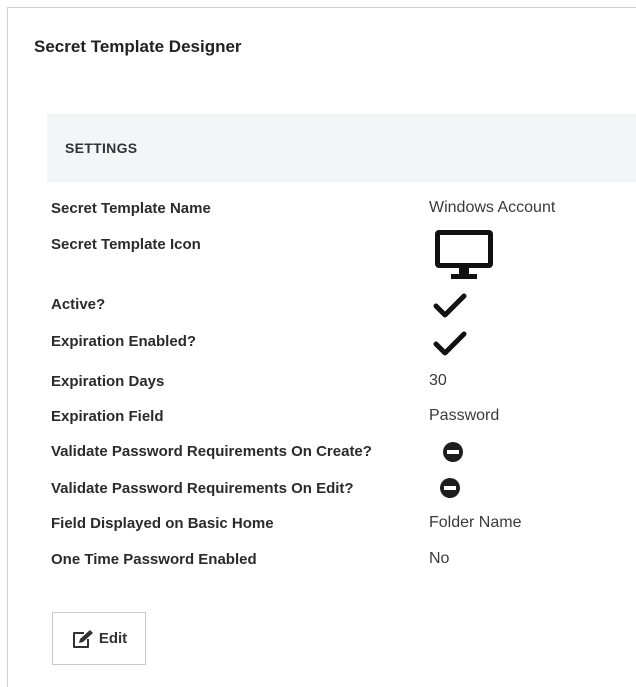 The height and width of the screenshot is (687, 636). Describe the element at coordinates (464, 254) in the screenshot. I see `monitor-icon` at that location.